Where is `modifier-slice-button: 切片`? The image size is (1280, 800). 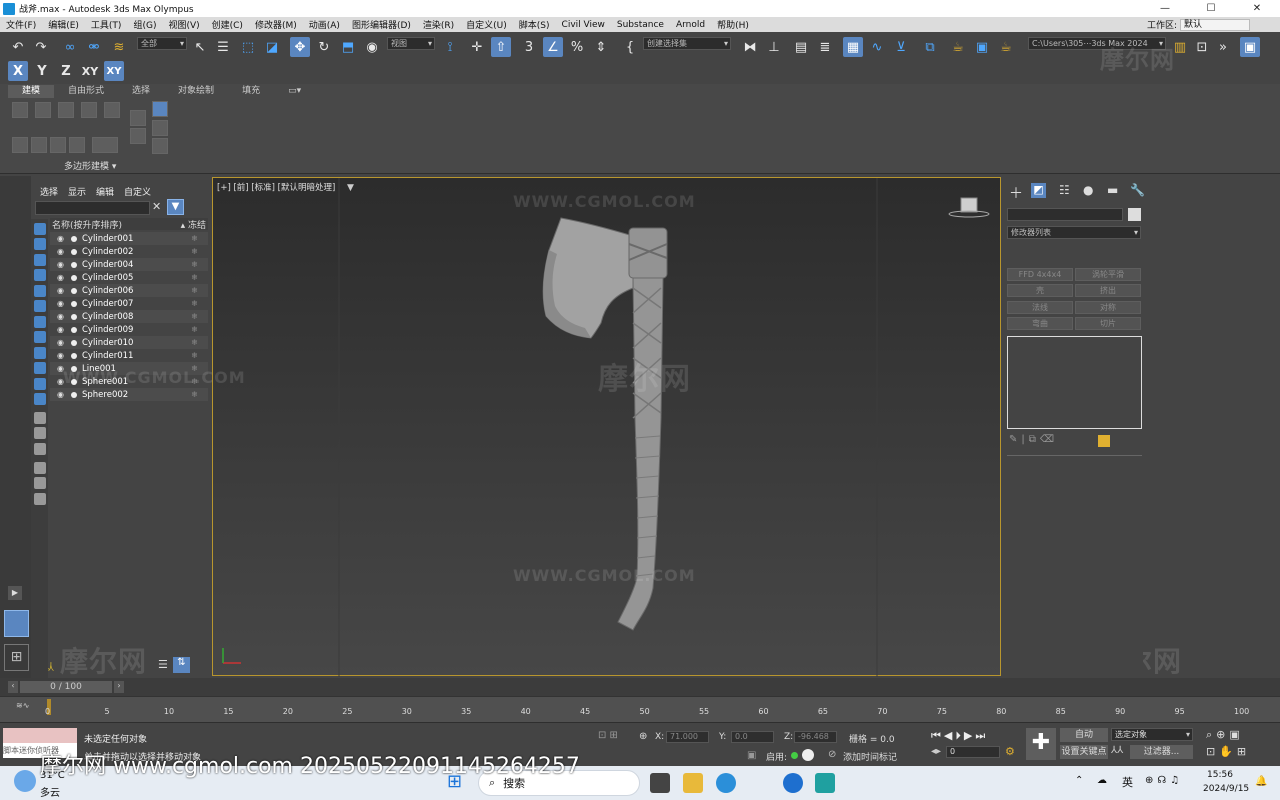
modifier-slice-button: 切片 is located at coordinates (1108, 323).